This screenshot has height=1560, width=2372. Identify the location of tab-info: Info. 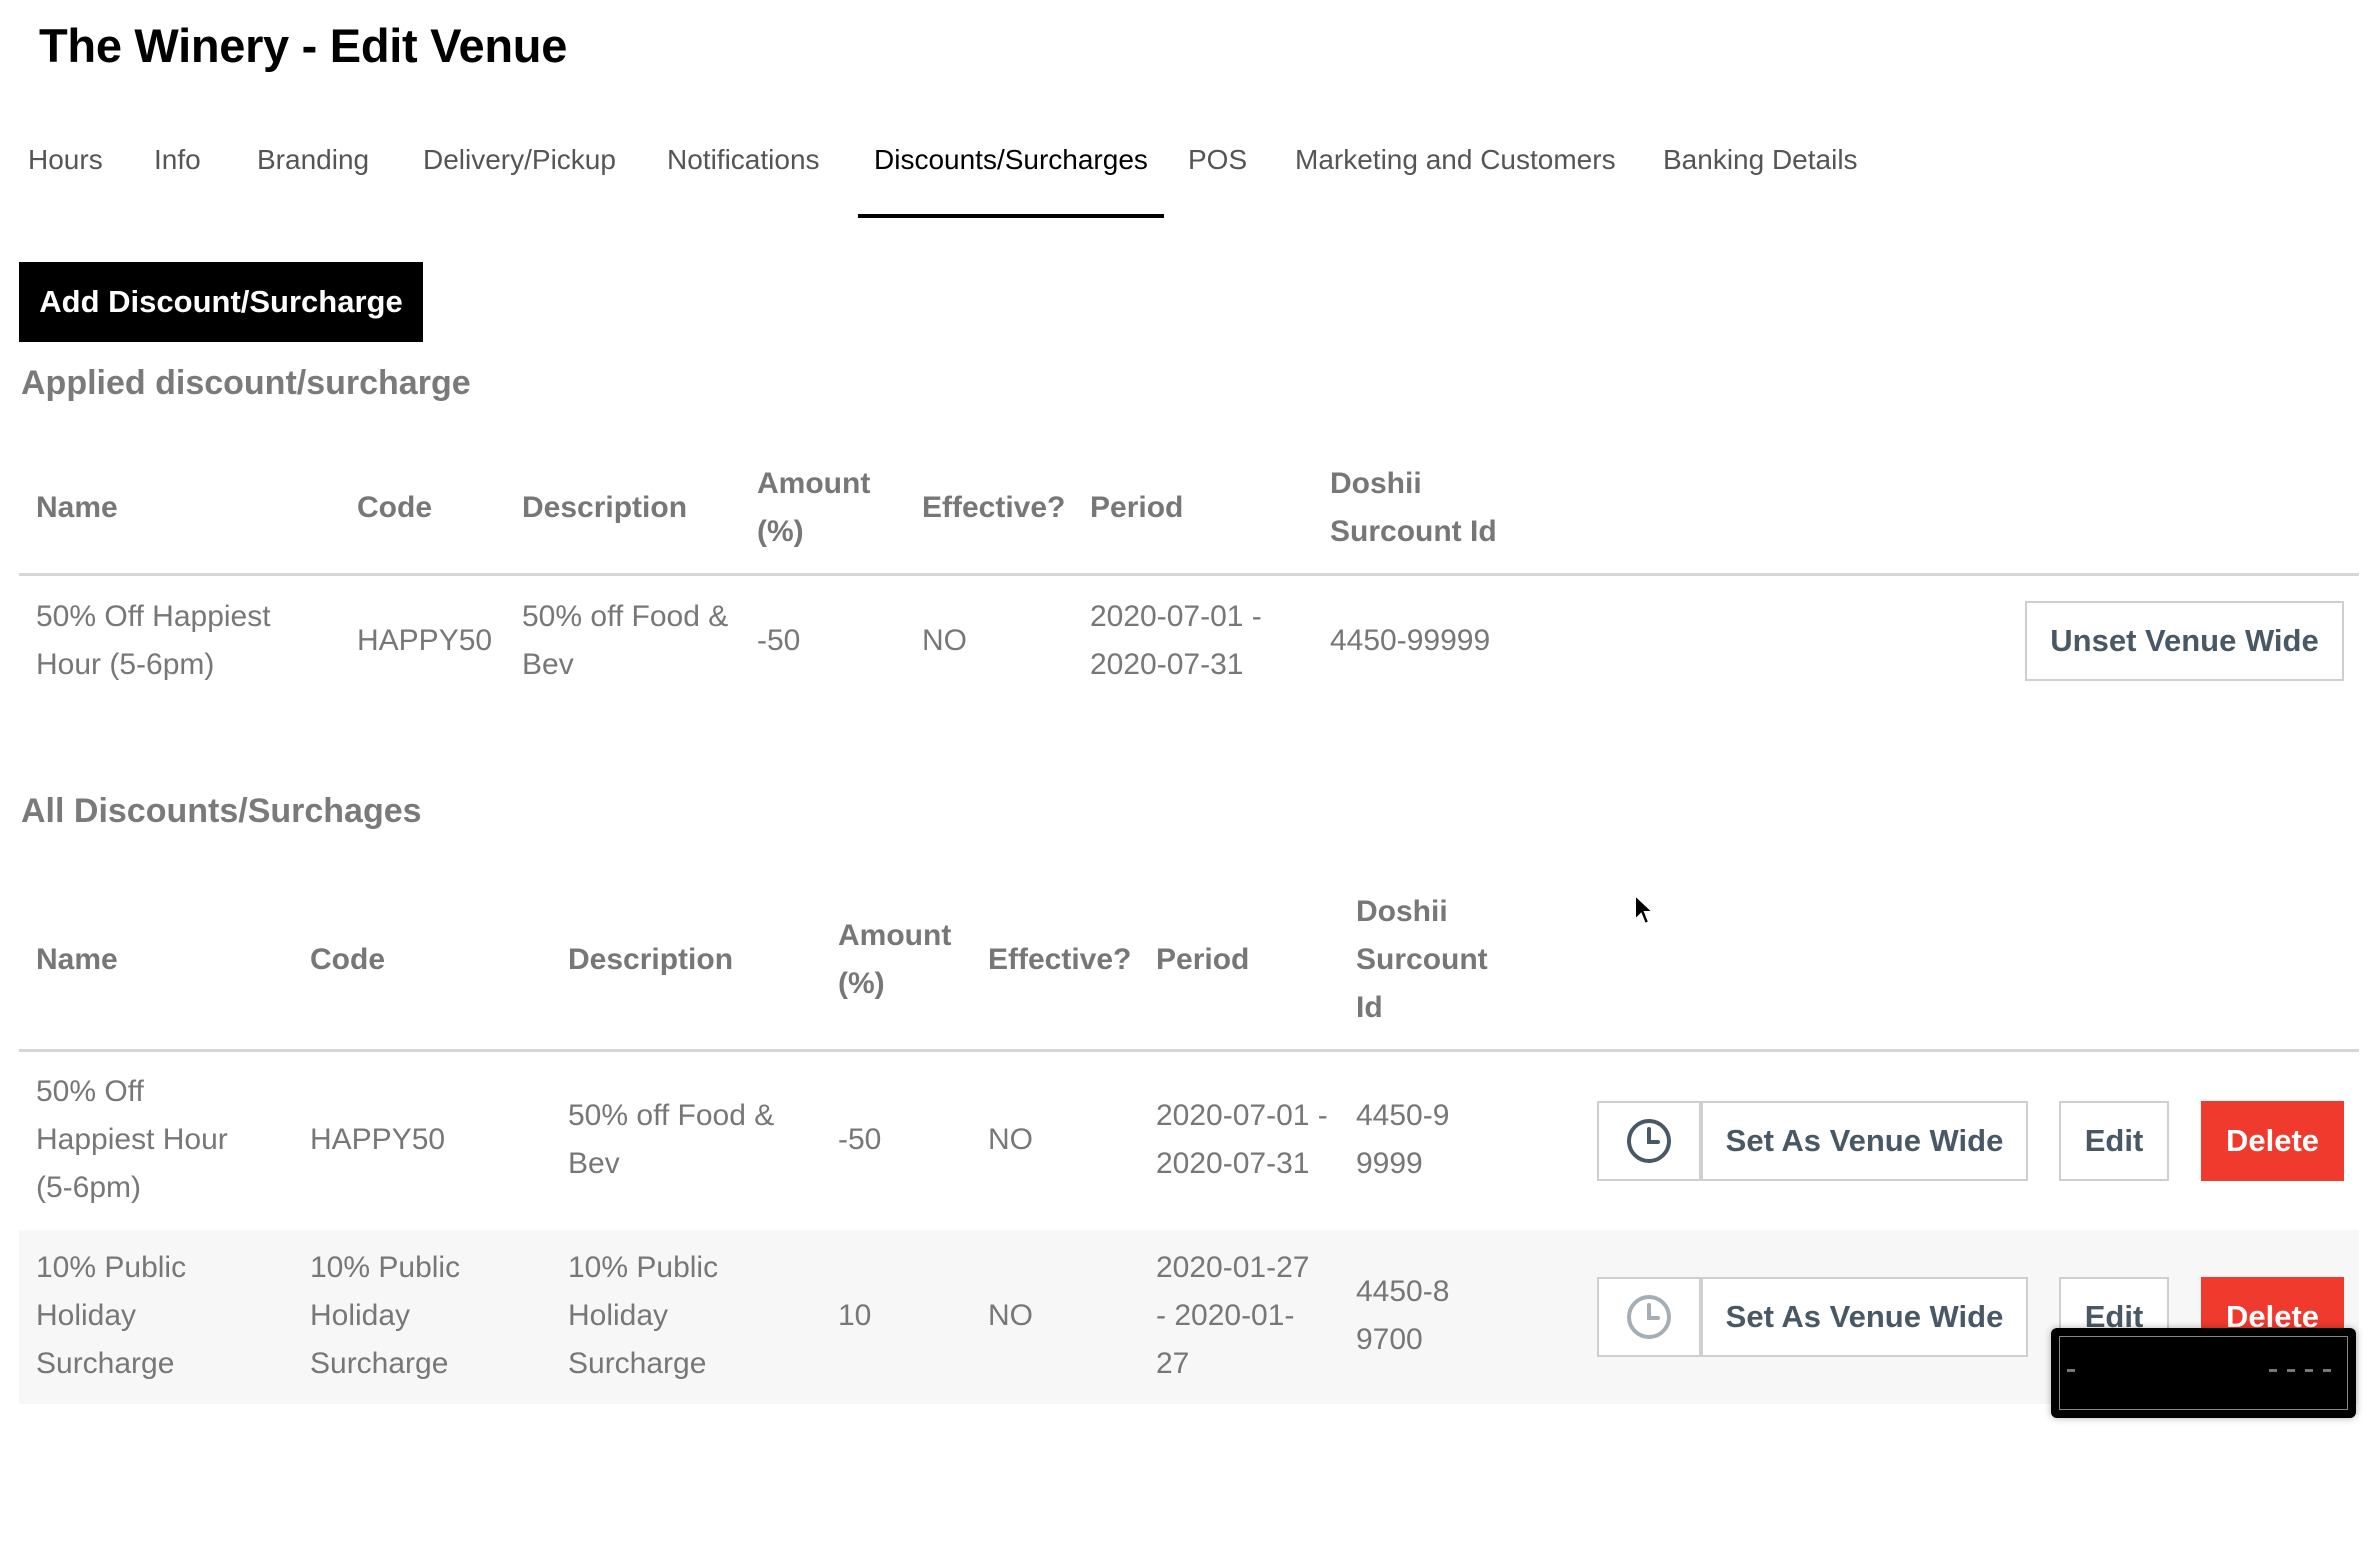
(177, 168).